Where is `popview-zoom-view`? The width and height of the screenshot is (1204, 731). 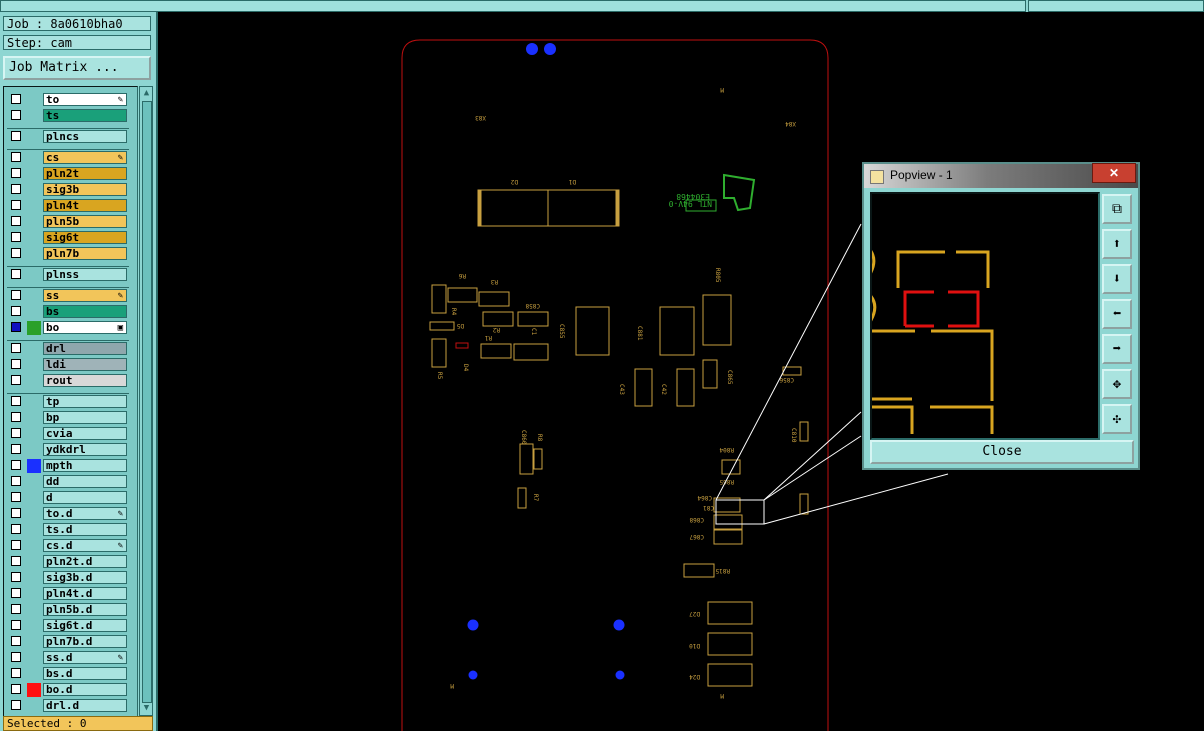
popview-zoom-view is located at coordinates (981, 316).